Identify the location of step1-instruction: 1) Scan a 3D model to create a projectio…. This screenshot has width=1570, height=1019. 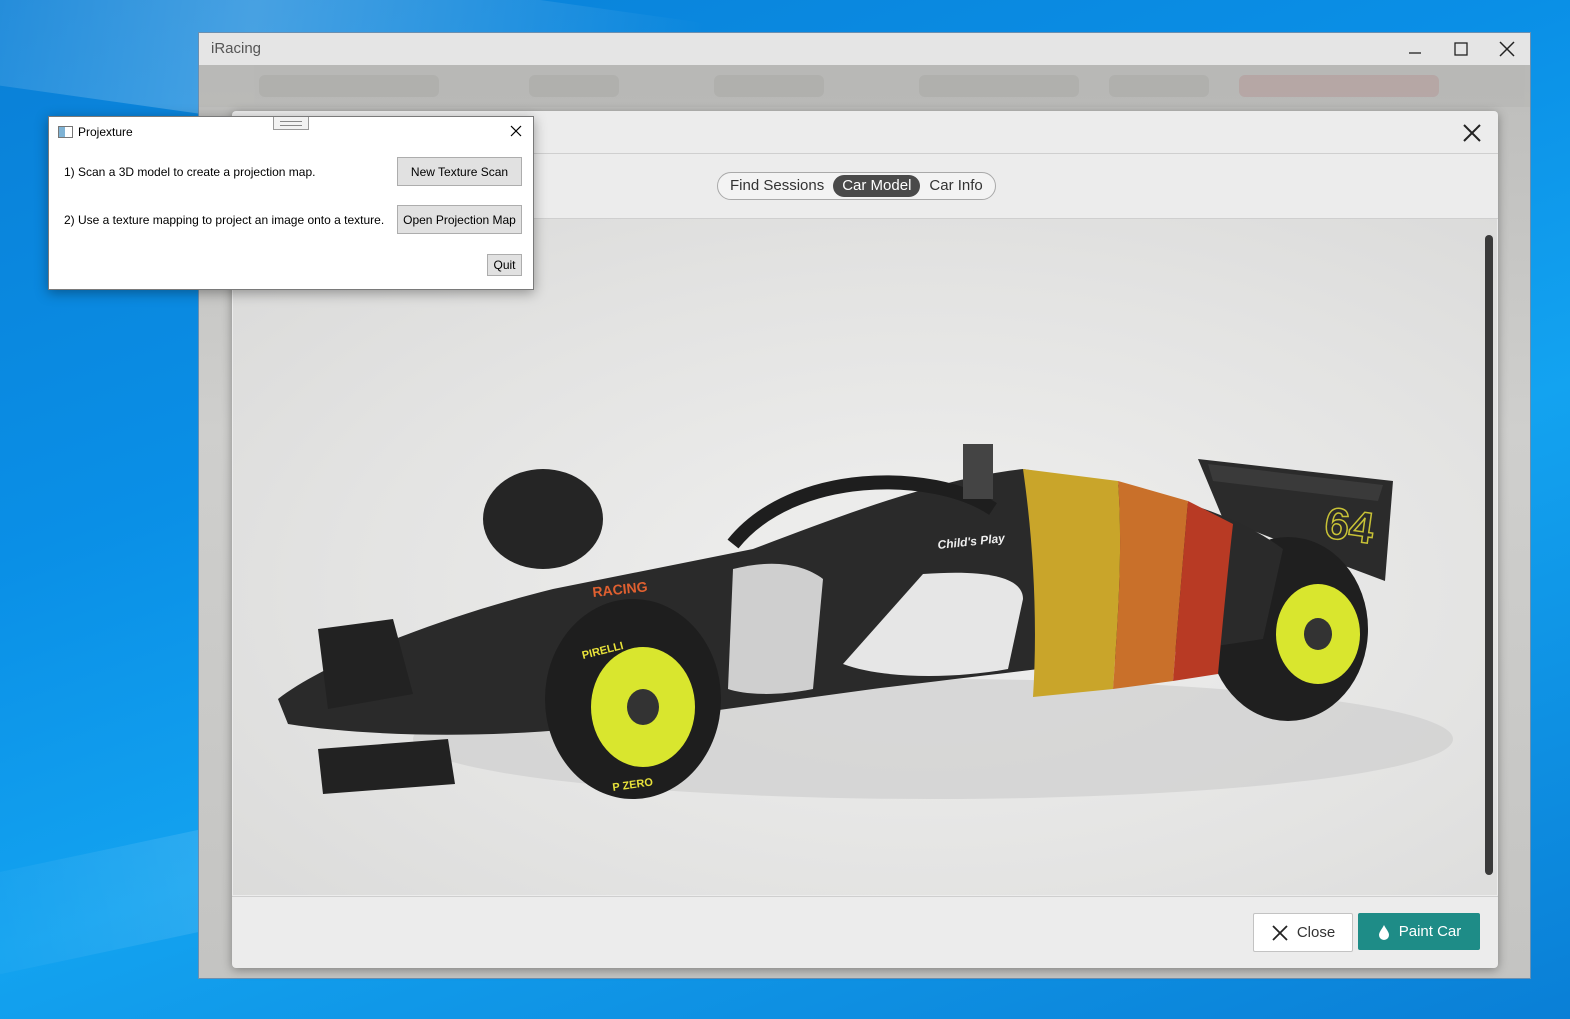
(190, 172).